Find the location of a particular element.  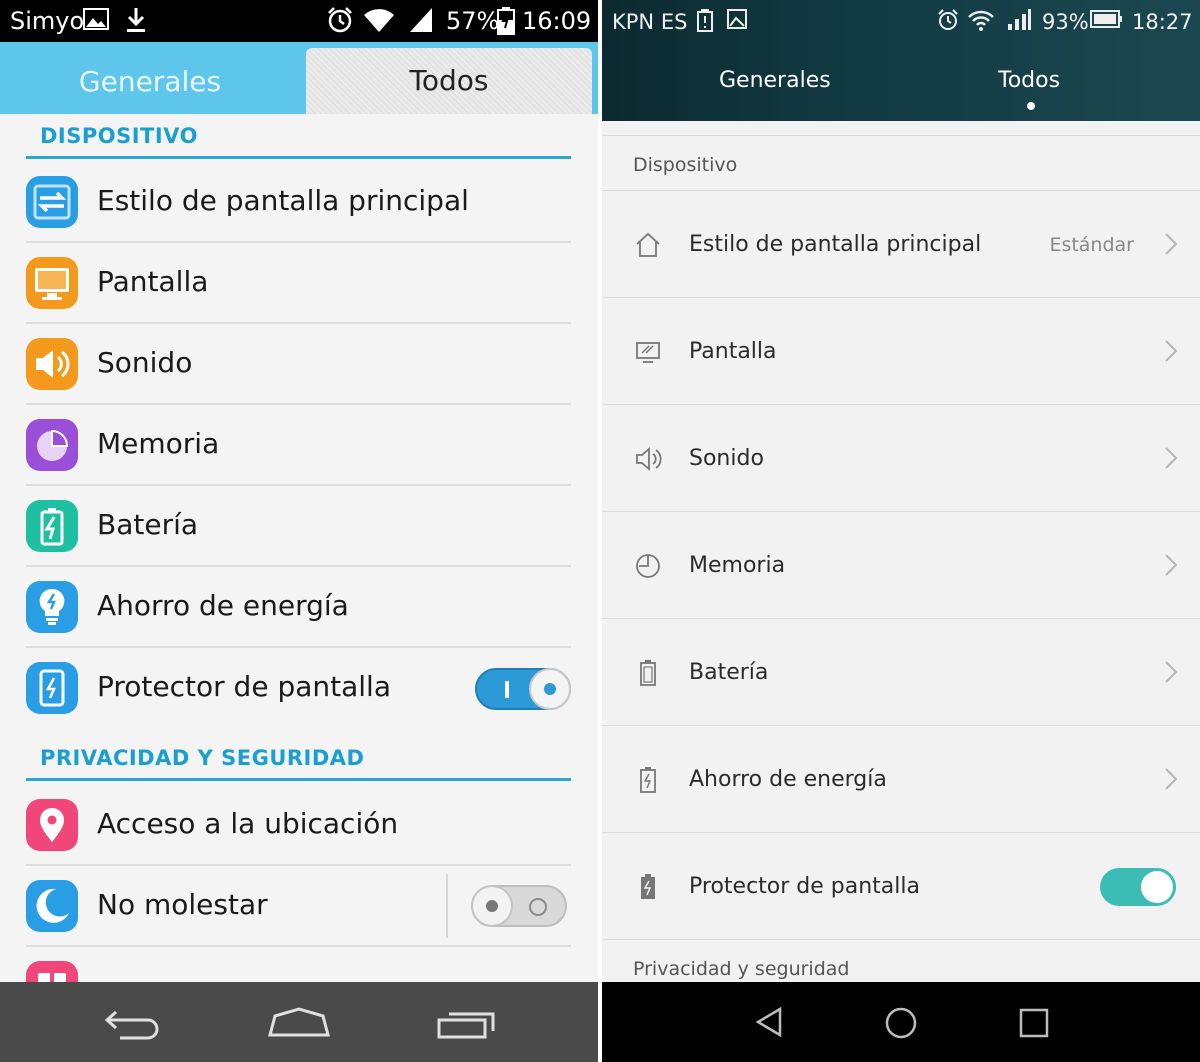

section-header-dispositivo: DISPOSITIVO is located at coordinates (119, 136).